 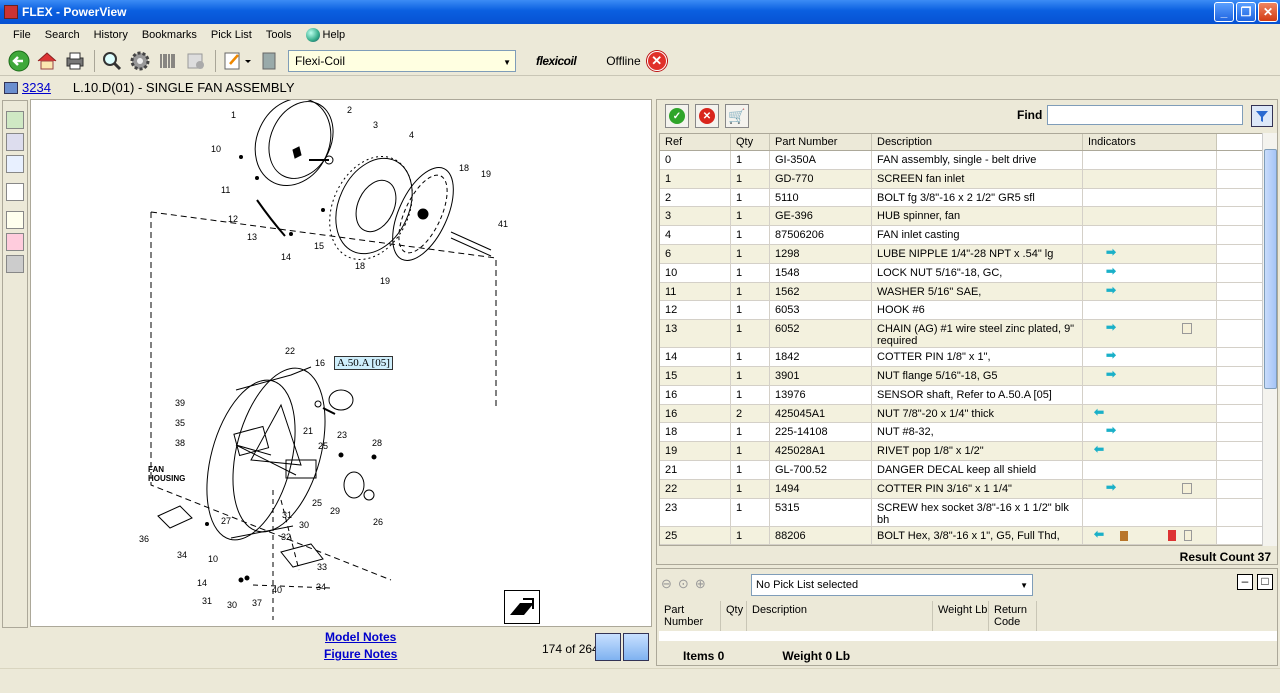 What do you see at coordinates (608, 647) in the screenshot?
I see `previous-page-button` at bounding box center [608, 647].